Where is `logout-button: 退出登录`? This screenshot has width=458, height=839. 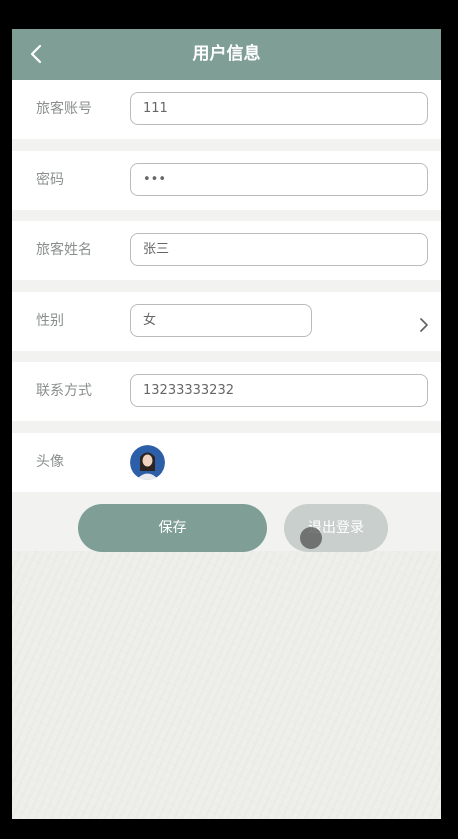
logout-button: 退出登录 is located at coordinates (336, 528).